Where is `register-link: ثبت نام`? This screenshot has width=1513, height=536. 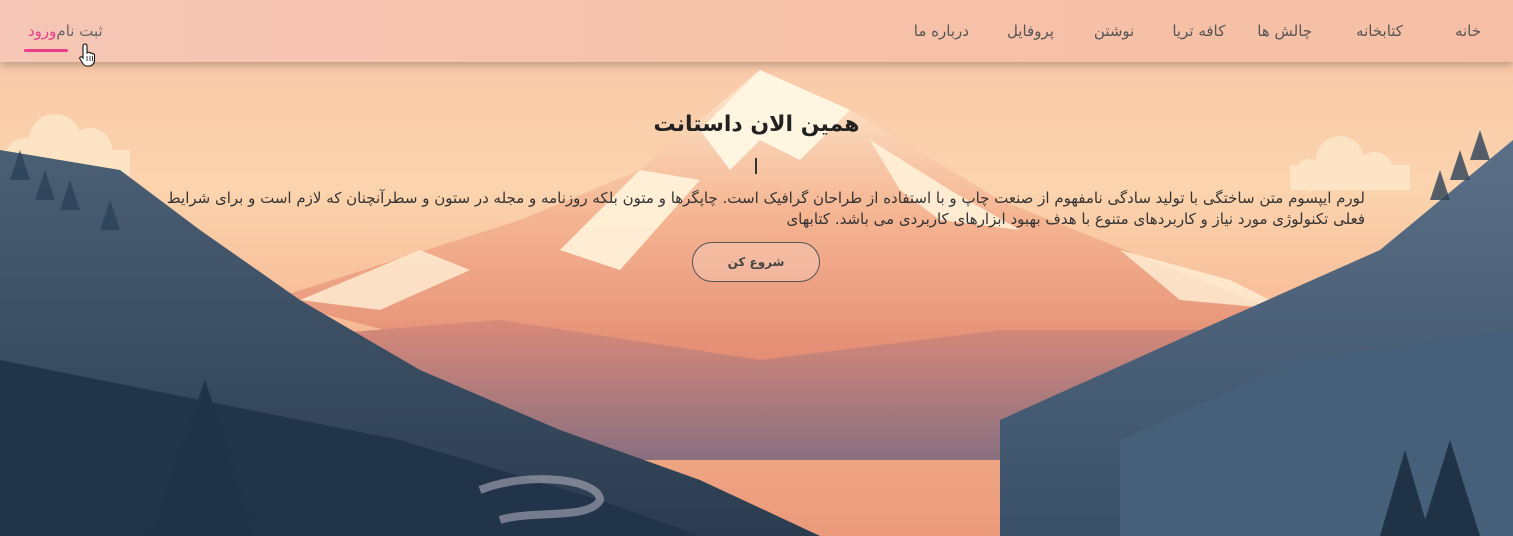 register-link: ثبت نام is located at coordinates (79, 31).